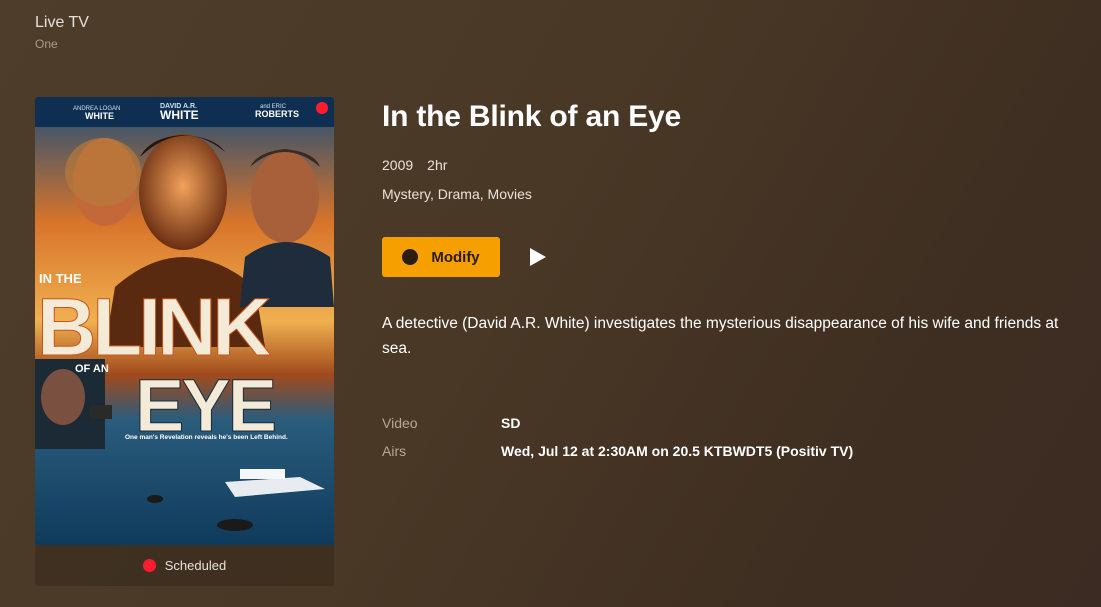 This screenshot has height=607, width=1101. Describe the element at coordinates (62, 32) in the screenshot. I see `header: Live TV One` at that location.